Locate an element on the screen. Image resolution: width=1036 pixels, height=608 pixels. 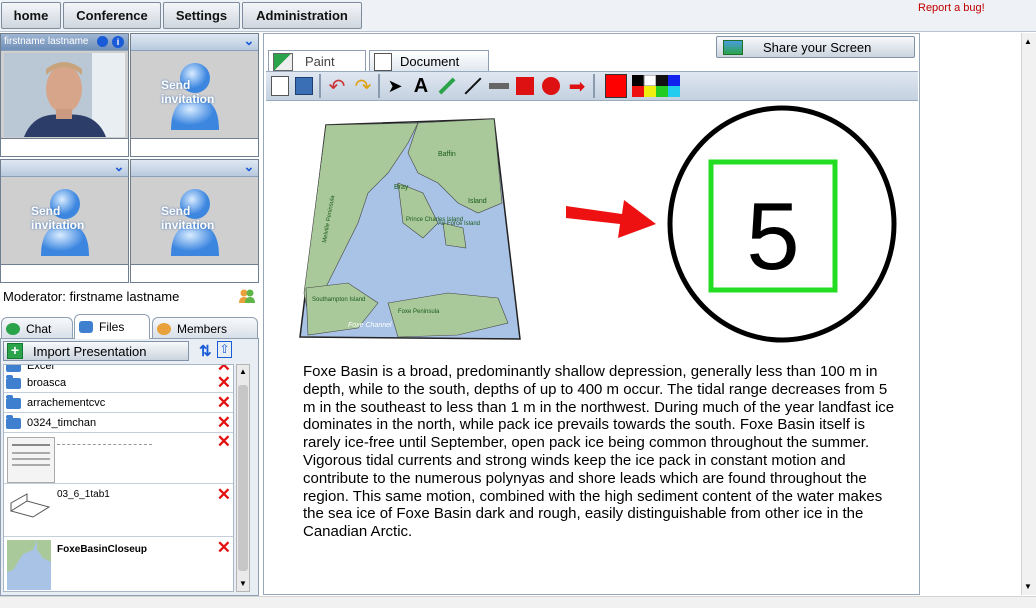
hand-drawn-annotation: 5 is located at coordinates (782, 224).